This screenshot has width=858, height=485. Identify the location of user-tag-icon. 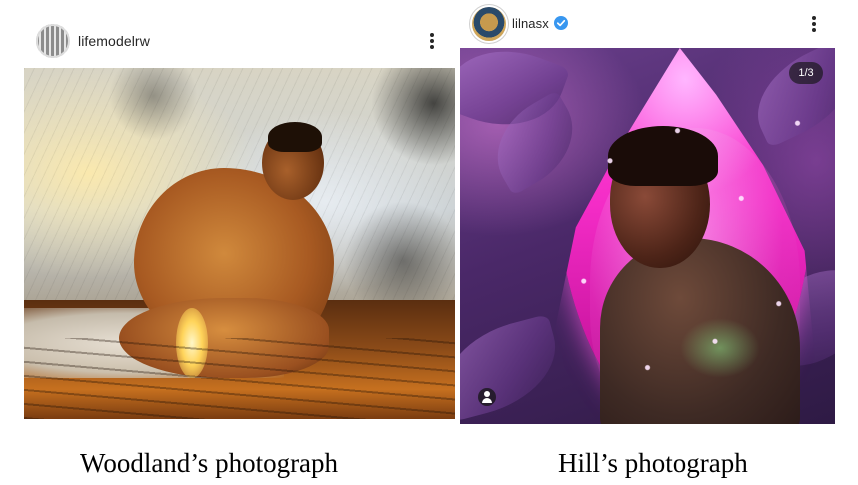
(487, 397).